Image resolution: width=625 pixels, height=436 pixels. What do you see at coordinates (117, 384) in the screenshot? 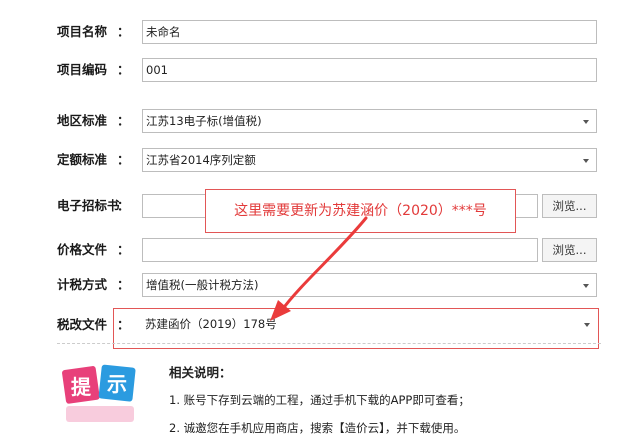
I see `tip-badge-char-2: 示` at bounding box center [117, 384].